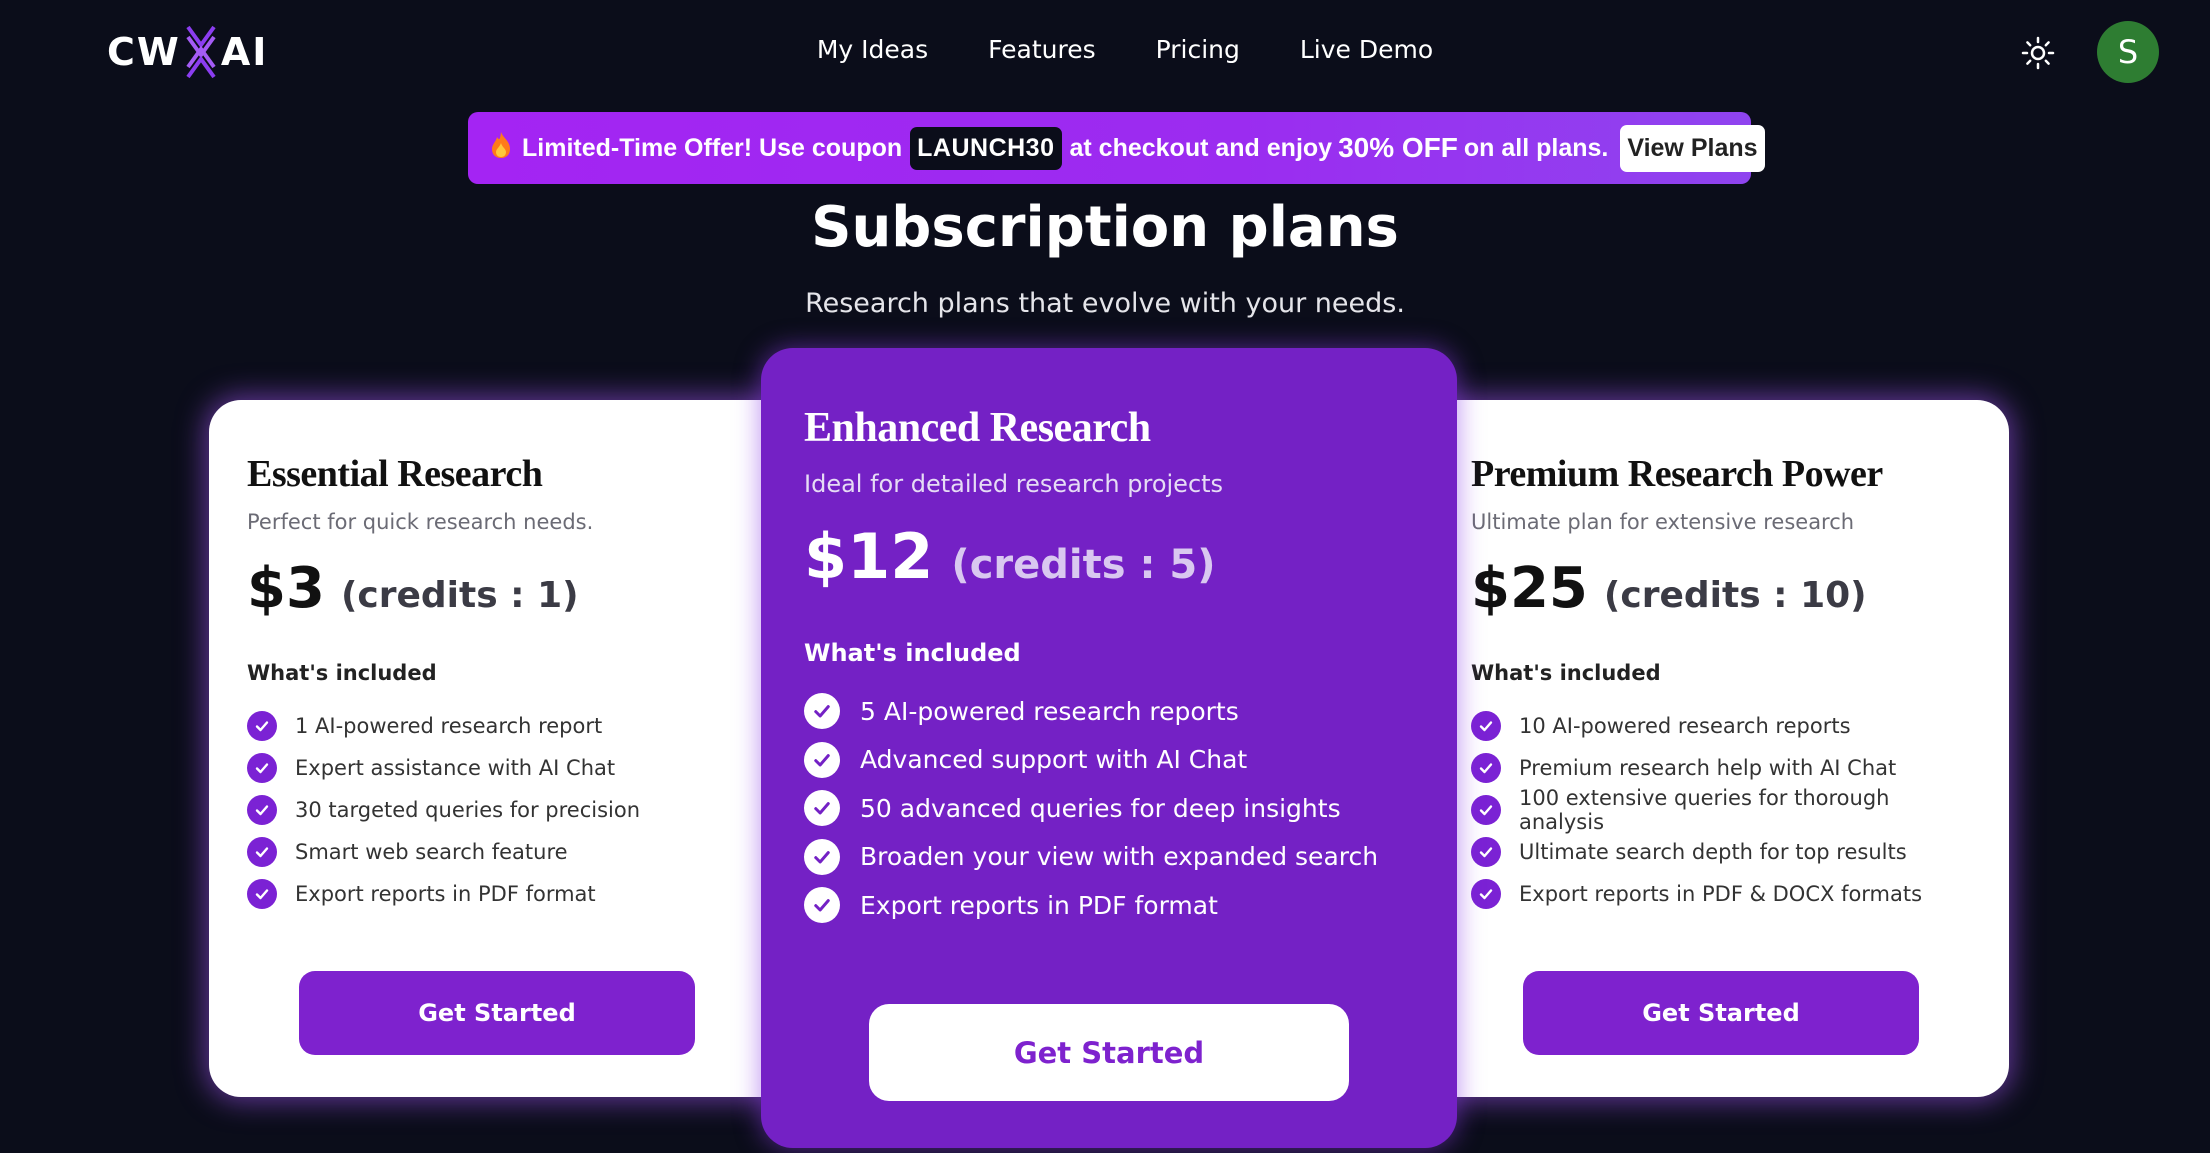 The image size is (2210, 1153). Describe the element at coordinates (501, 148) in the screenshot. I see `fire-icon` at that location.